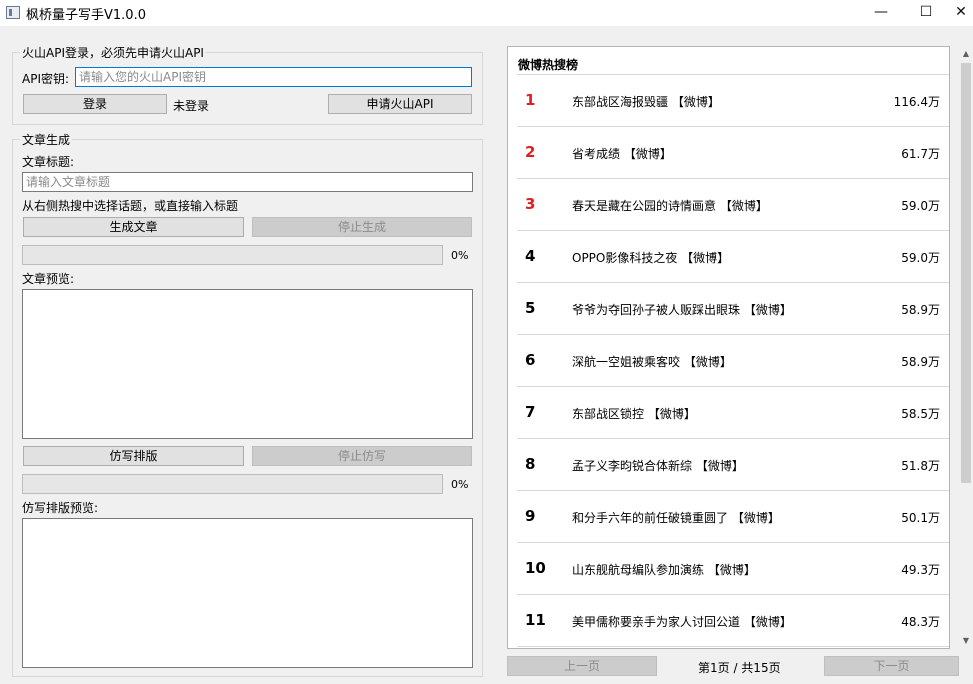  What do you see at coordinates (232, 255) in the screenshot?
I see `generate-progress-bar` at bounding box center [232, 255].